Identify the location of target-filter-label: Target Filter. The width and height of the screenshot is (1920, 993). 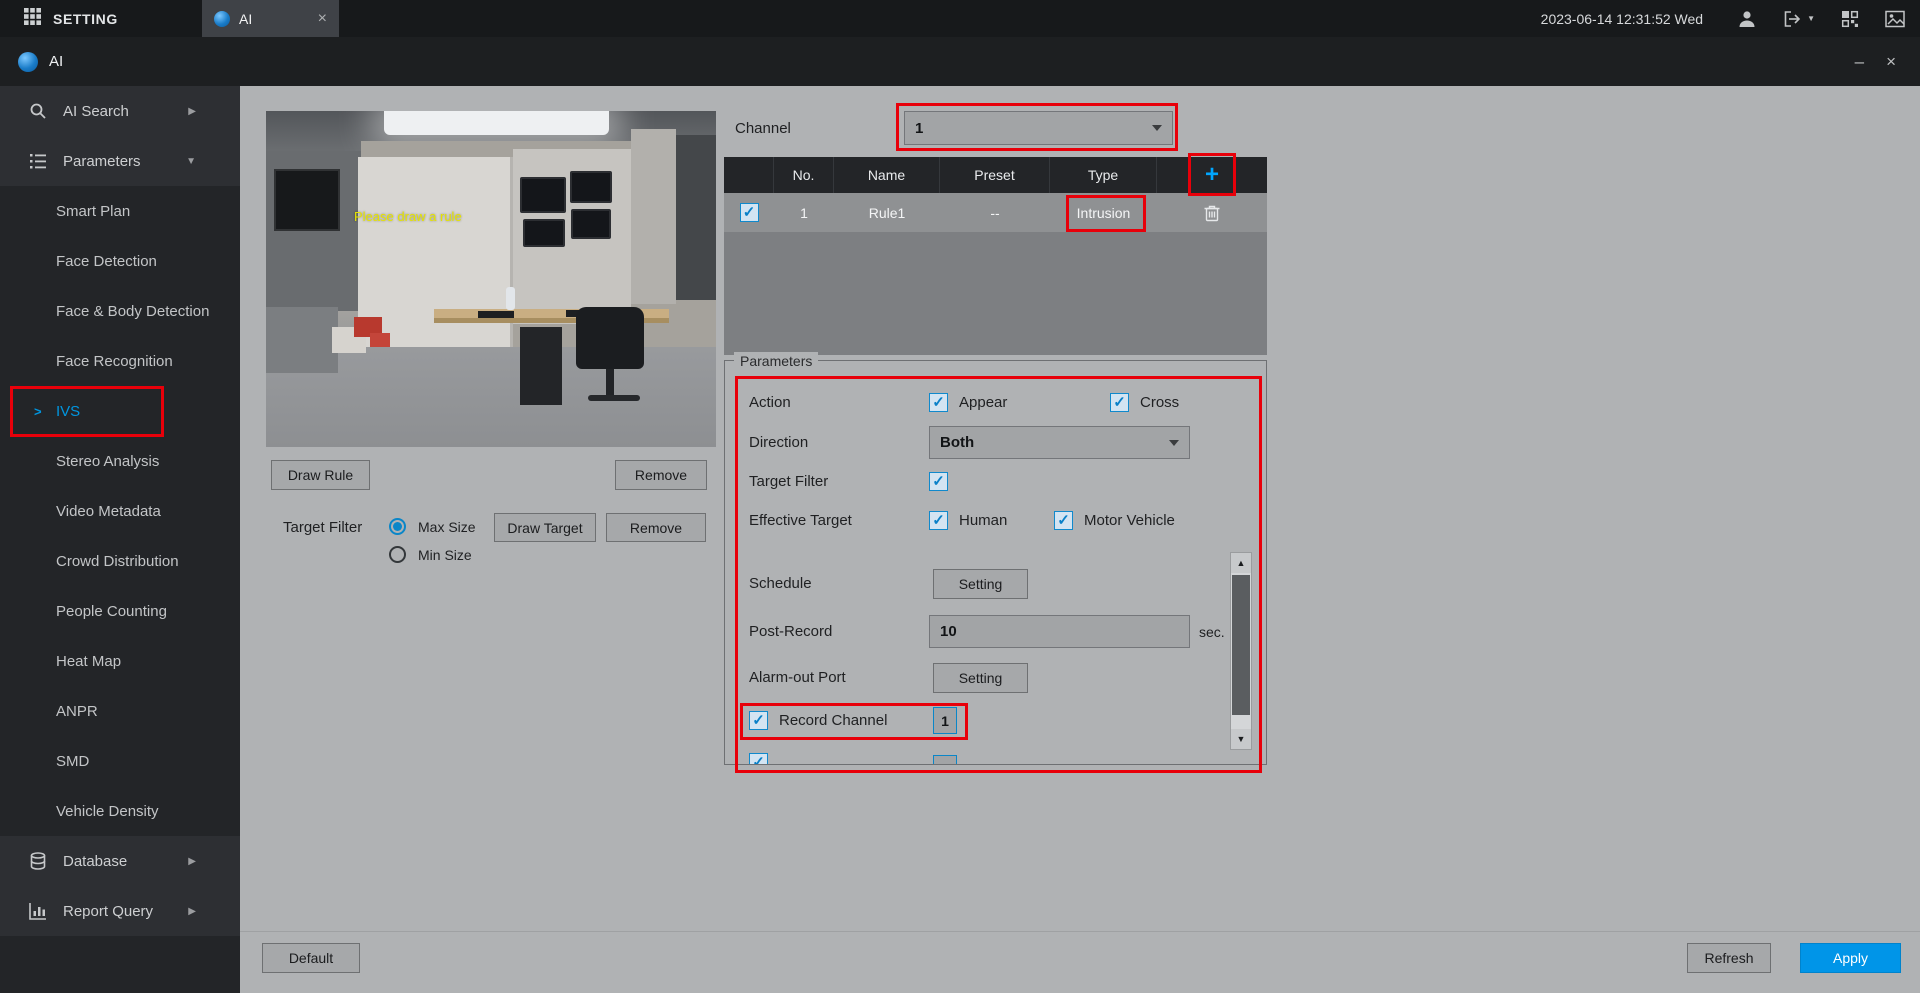
(323, 527).